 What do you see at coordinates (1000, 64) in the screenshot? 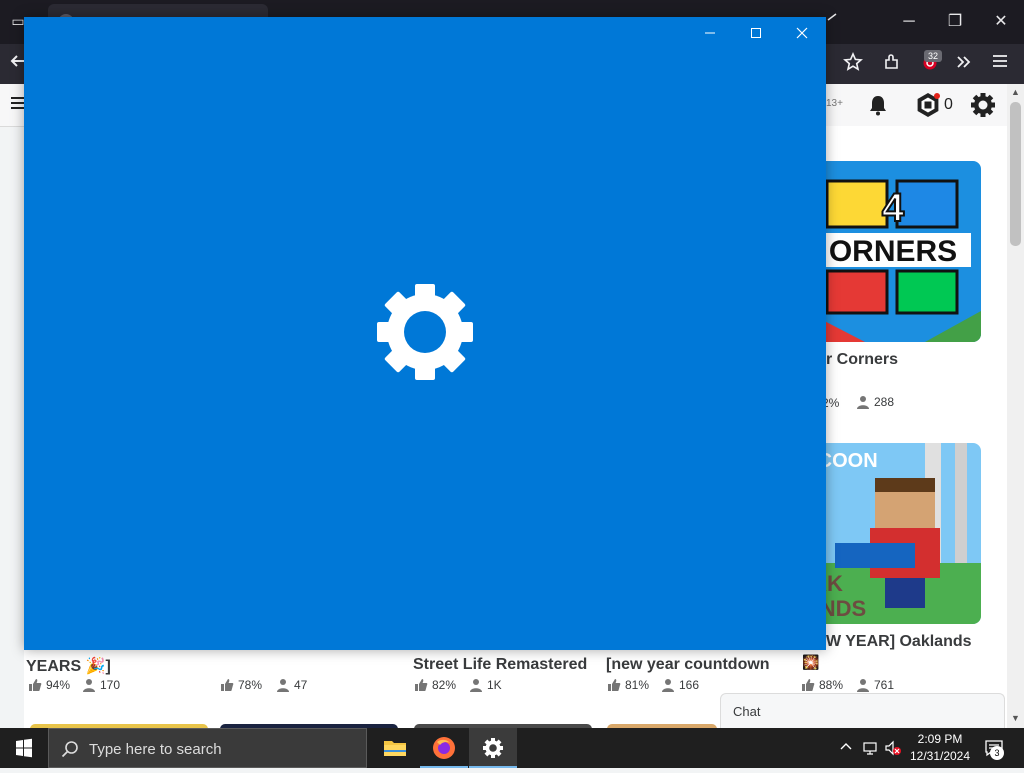
I see `menu-icon` at bounding box center [1000, 64].